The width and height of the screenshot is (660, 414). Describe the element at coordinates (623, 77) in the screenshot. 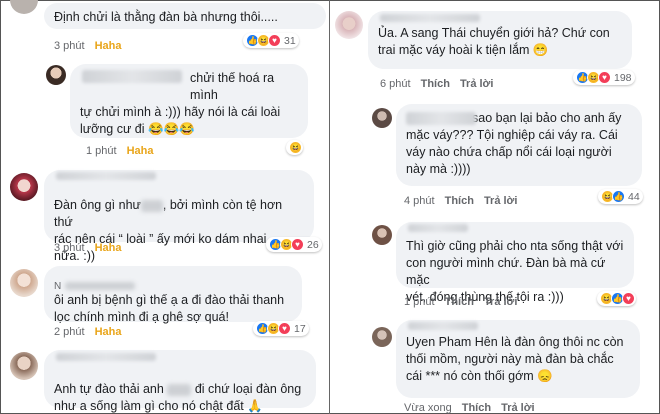

I see `reaction-count: 198` at that location.